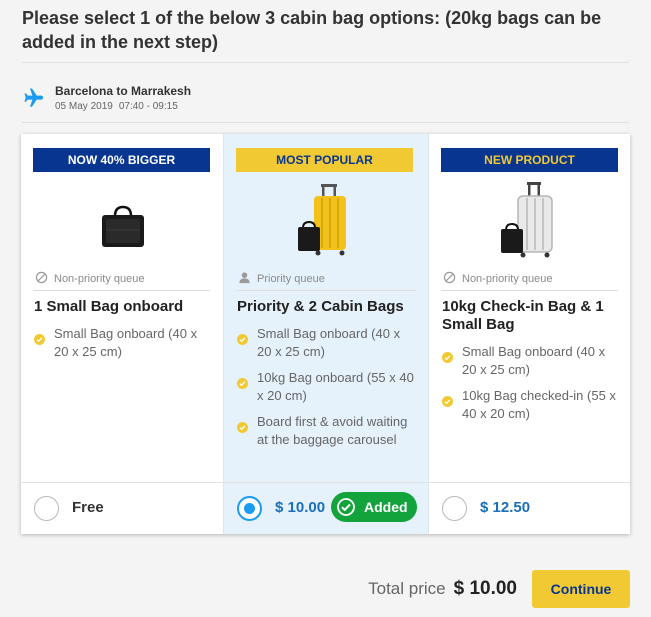  Describe the element at coordinates (320, 306) in the screenshot. I see `option-title: Priority & 2 Cabin Bags` at that location.